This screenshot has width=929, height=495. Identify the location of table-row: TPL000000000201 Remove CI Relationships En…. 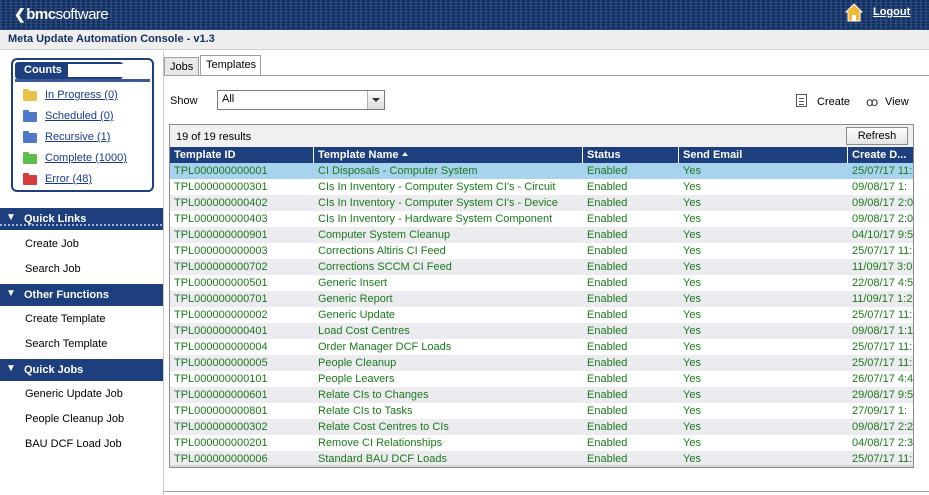
(541, 443).